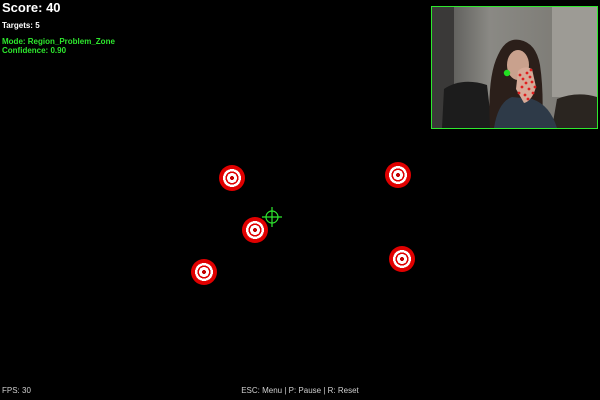 The image size is (600, 400). I want to click on crosshair-icon, so click(272, 217).